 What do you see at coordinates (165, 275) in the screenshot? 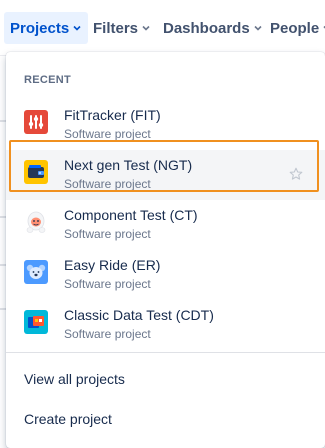
I see `project-item-easy-ride: Easy Ride (ER) Software project` at bounding box center [165, 275].